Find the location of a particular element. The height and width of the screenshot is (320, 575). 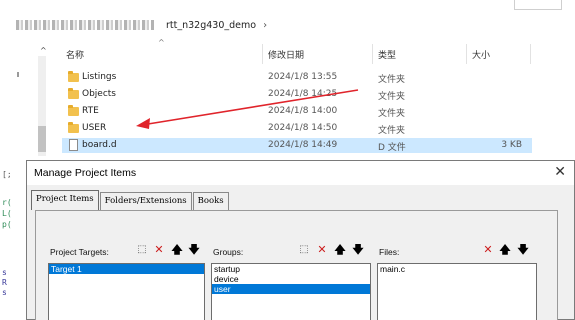

project-targets-label: Project Targets: is located at coordinates (79, 252).